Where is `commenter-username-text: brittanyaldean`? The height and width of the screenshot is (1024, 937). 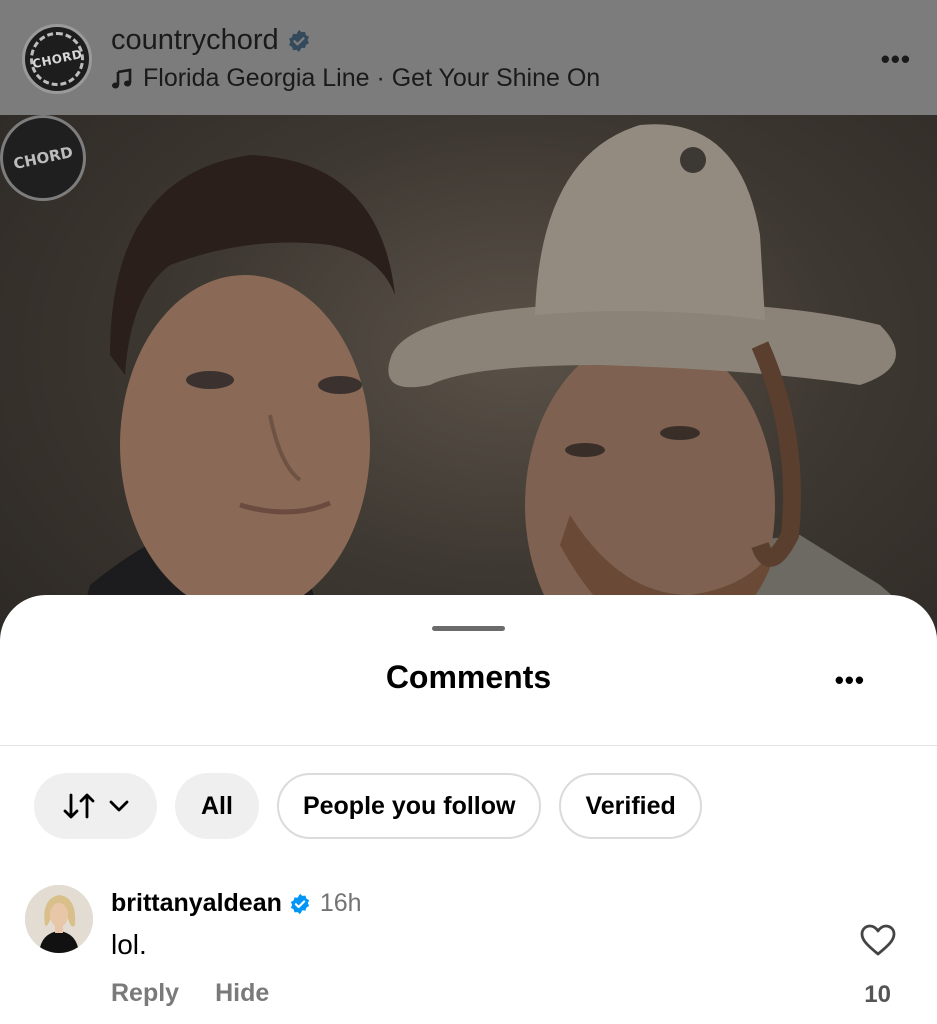
commenter-username-text: brittanyaldean is located at coordinates (196, 903).